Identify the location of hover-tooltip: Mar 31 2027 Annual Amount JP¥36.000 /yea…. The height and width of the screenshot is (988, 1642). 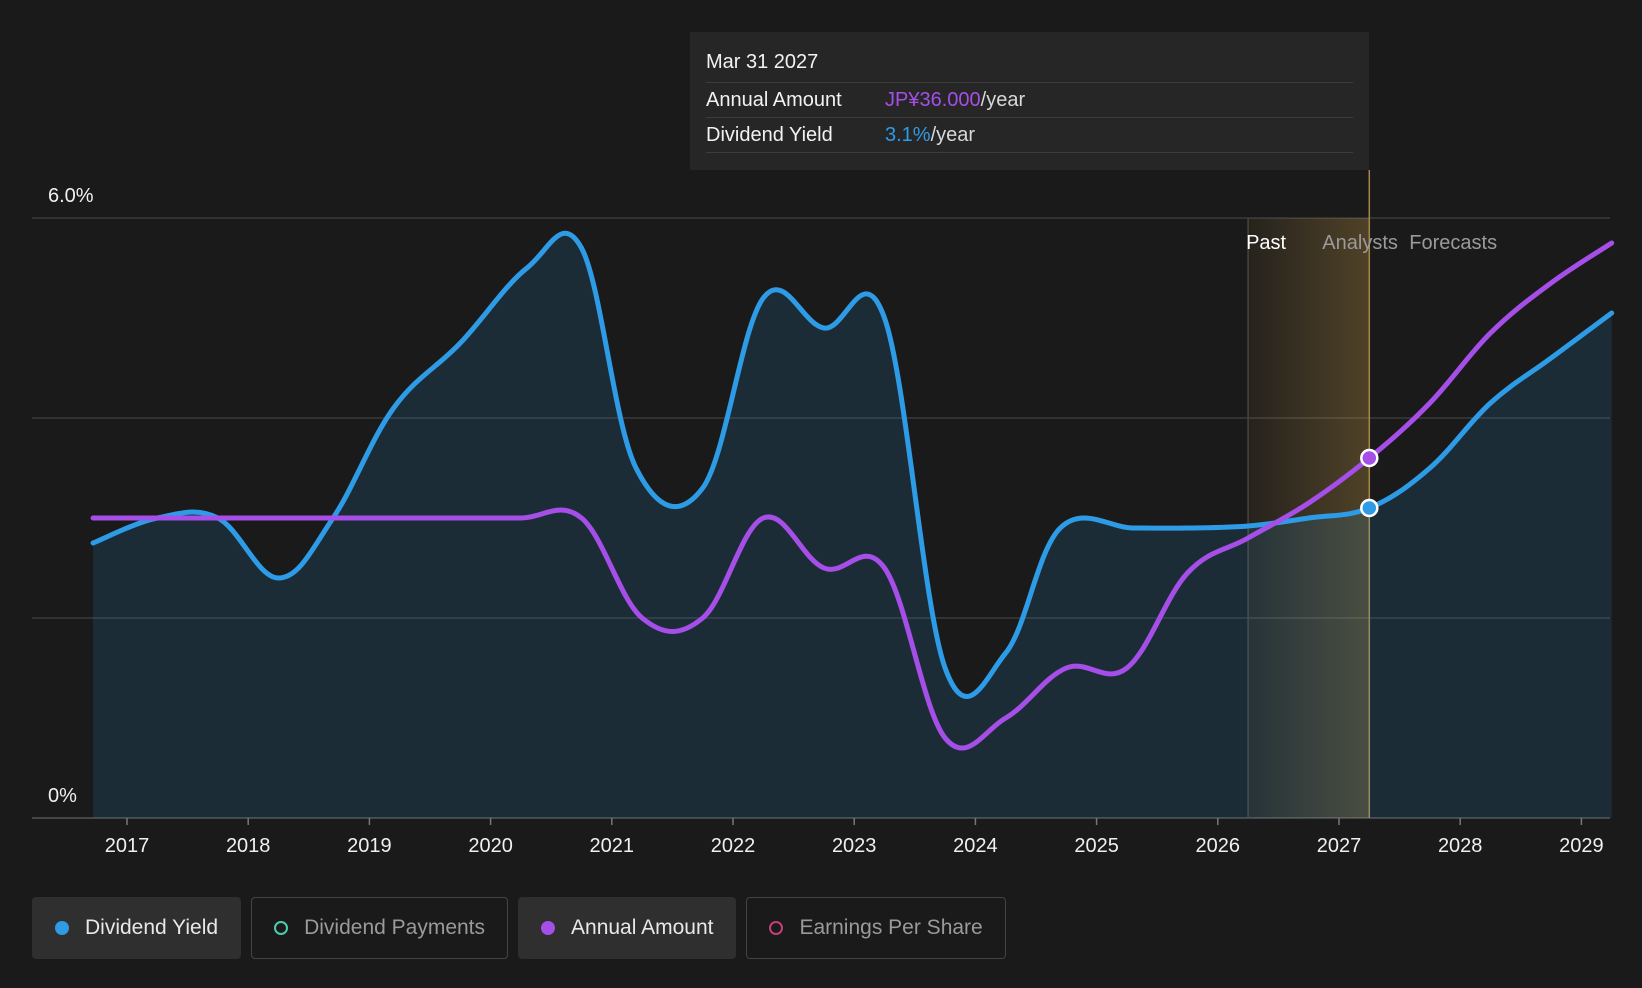
(1029, 101).